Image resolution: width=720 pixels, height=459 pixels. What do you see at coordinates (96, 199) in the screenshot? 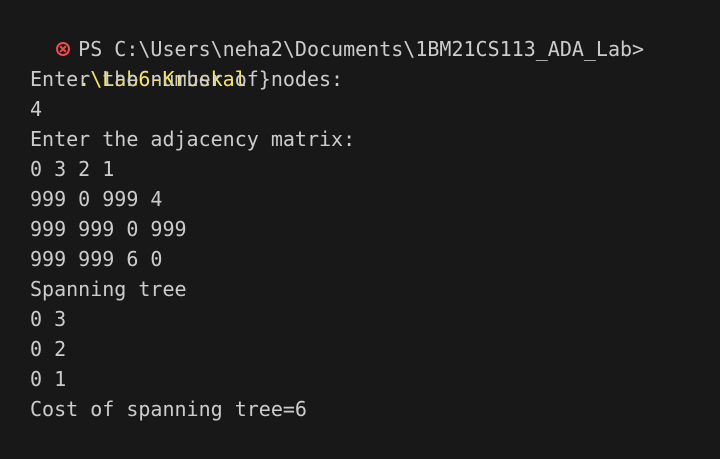
I see `output-line: 999 0 999 4` at bounding box center [96, 199].